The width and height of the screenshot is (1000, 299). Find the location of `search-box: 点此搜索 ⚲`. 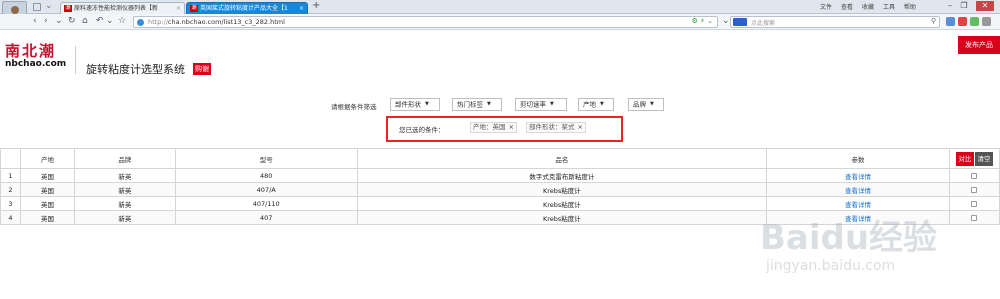

search-box: 点此搜索 ⚲ is located at coordinates (835, 22).